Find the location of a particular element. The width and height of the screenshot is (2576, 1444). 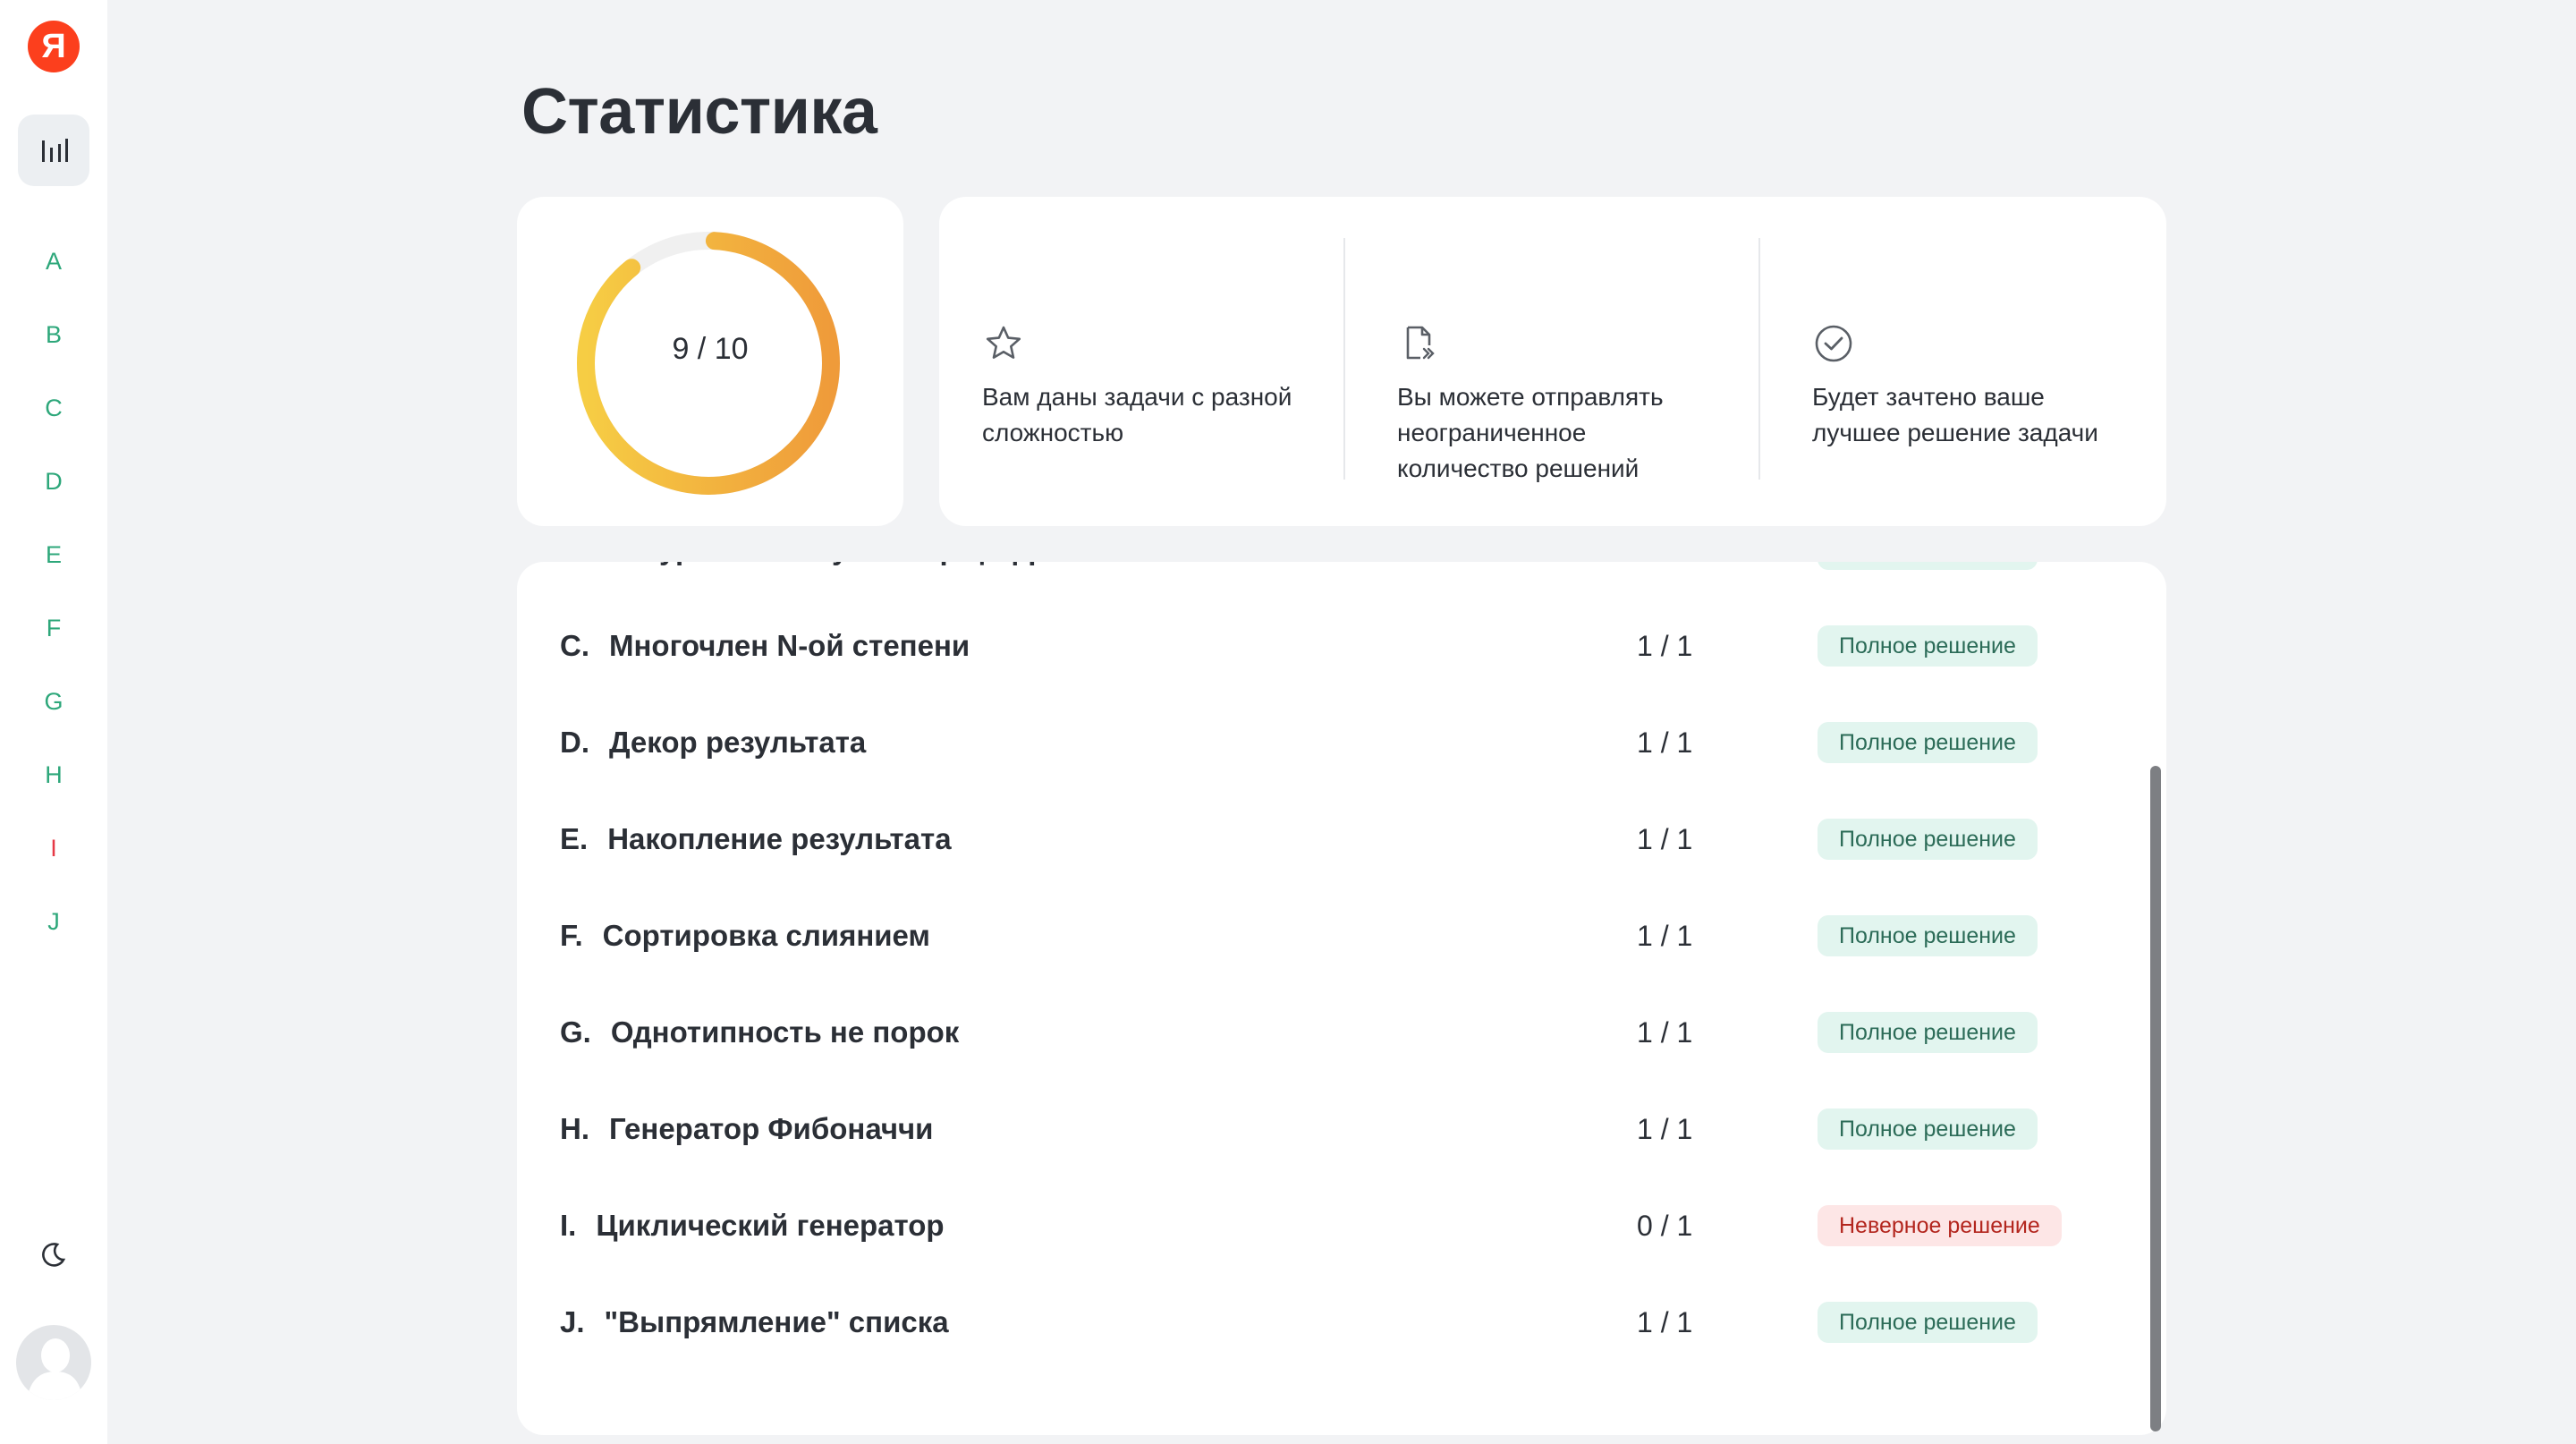

task-code: C. is located at coordinates (574, 645).